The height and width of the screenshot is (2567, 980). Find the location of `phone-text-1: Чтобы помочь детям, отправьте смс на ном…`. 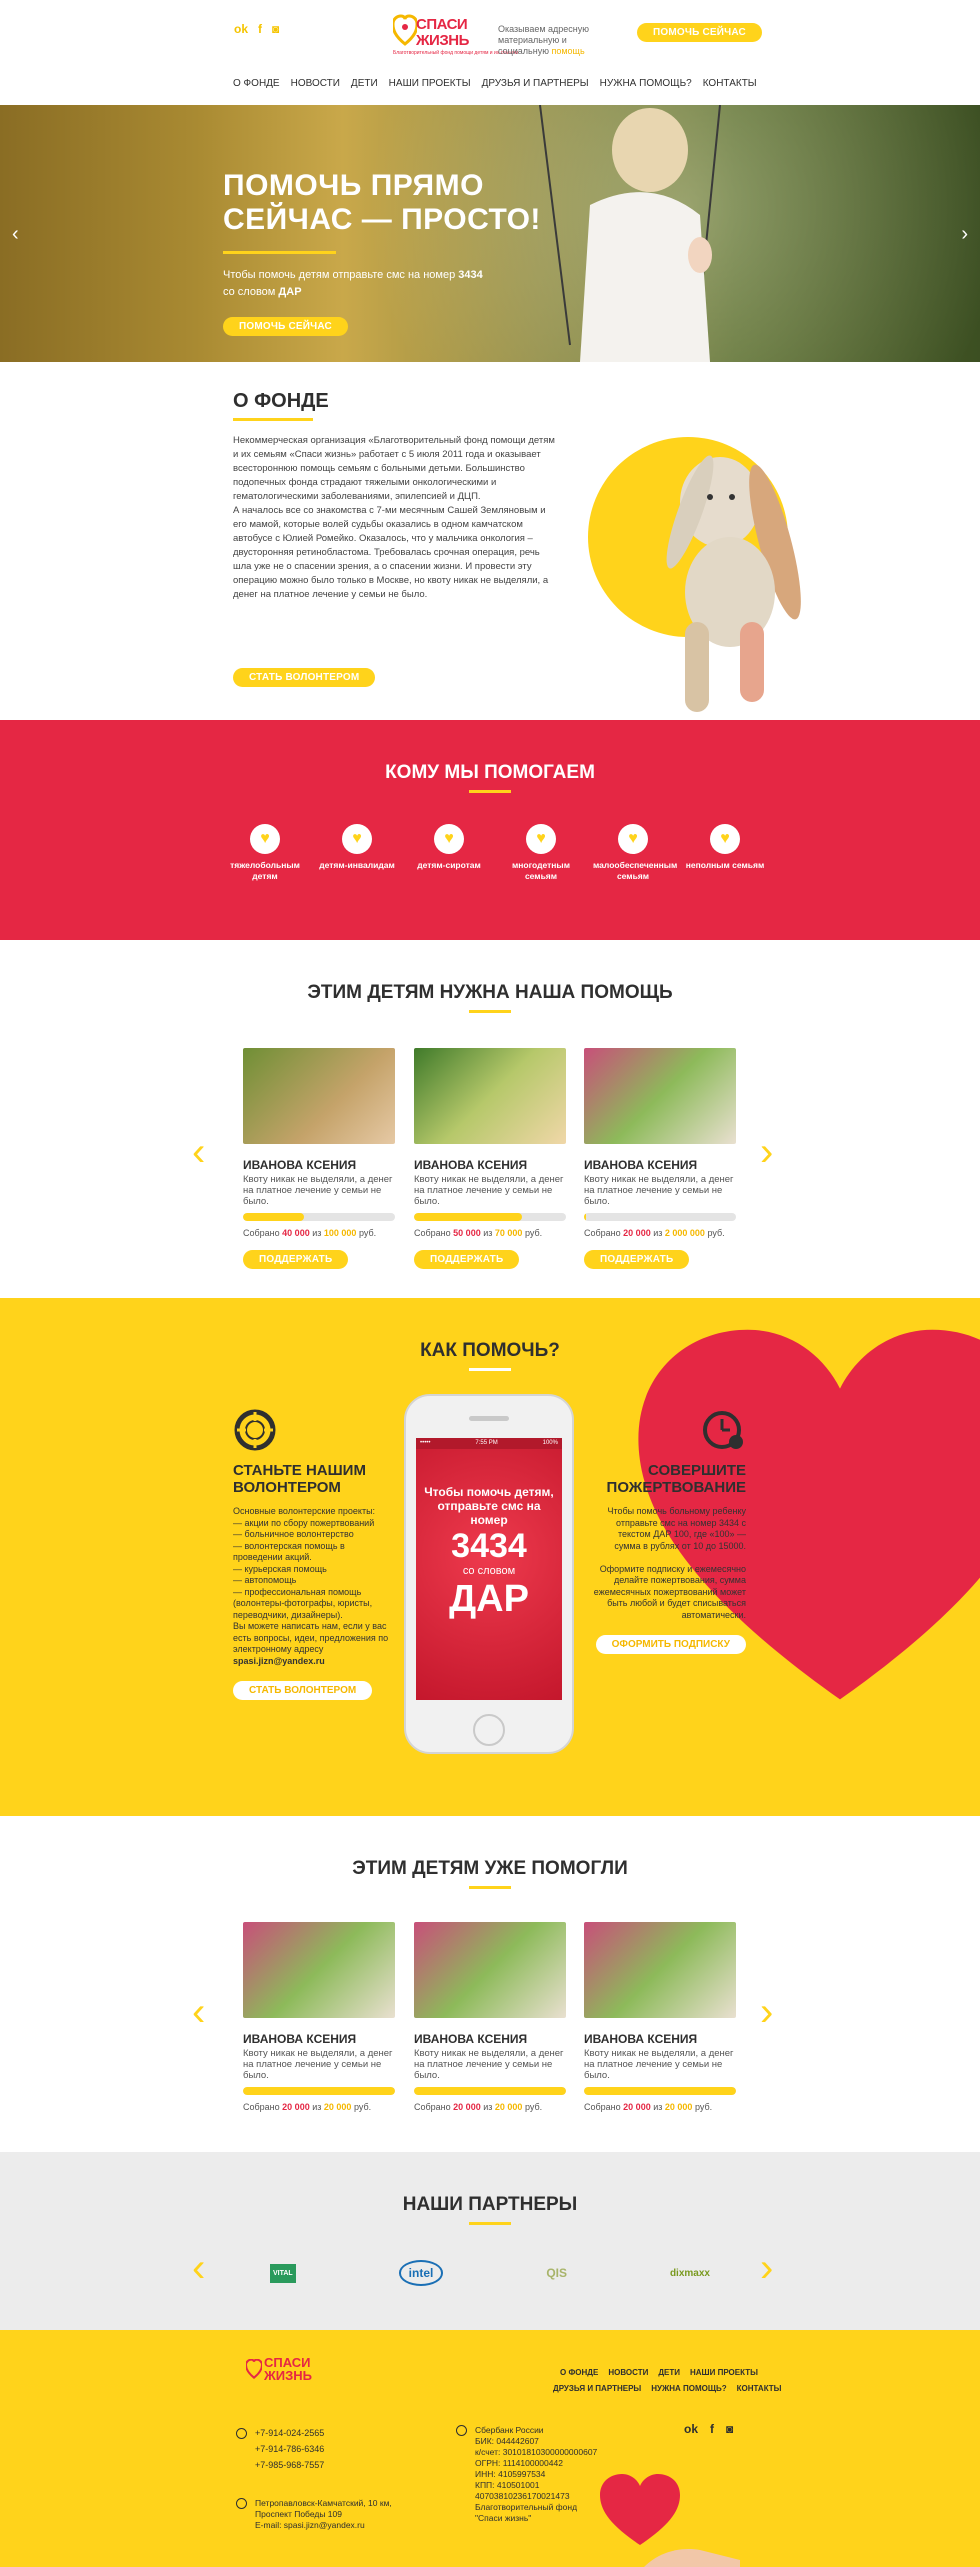

phone-text-1: Чтобы помочь детям, отправьте смс на ном… is located at coordinates (489, 1506).